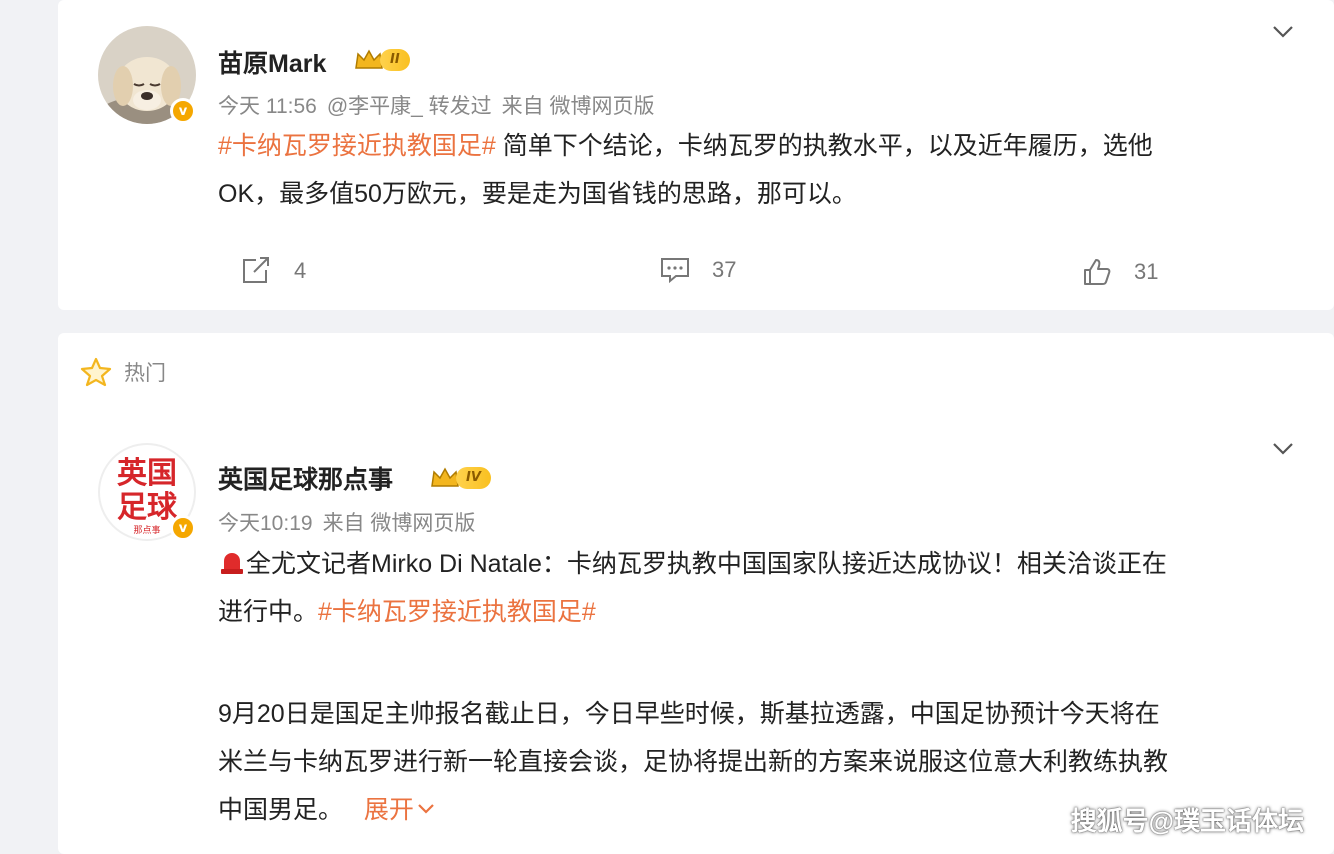 Image resolution: width=1334 pixels, height=854 pixels. I want to click on hot-section-header: 热门, so click(123, 372).